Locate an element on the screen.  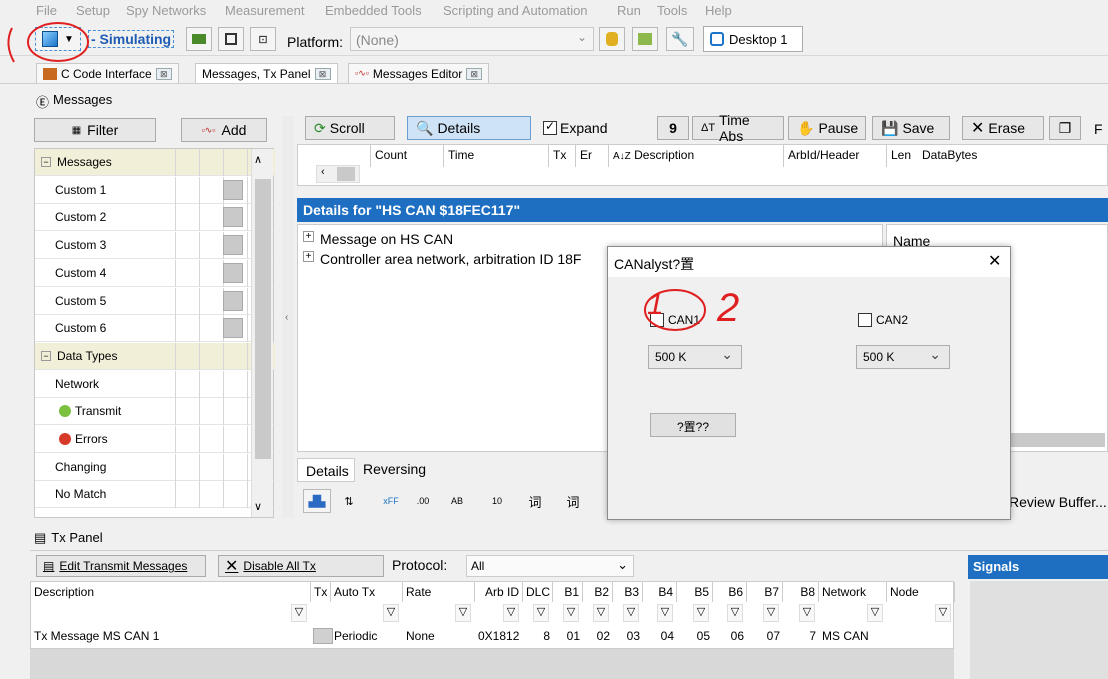
tx-col-header: B7 is located at coordinates (765, 592).